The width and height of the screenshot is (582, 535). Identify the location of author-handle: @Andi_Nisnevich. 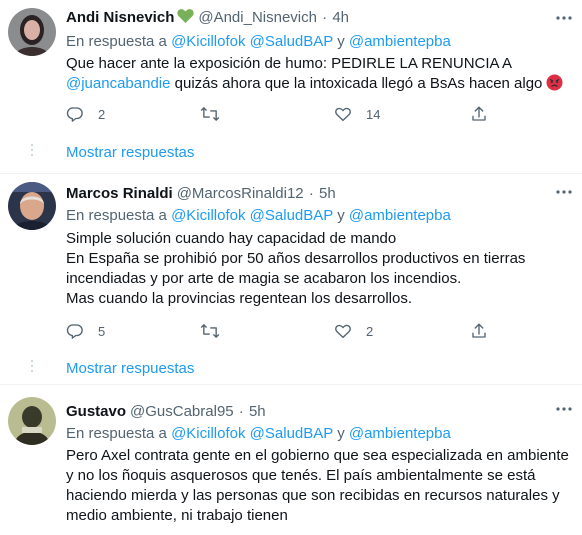
(257, 17).